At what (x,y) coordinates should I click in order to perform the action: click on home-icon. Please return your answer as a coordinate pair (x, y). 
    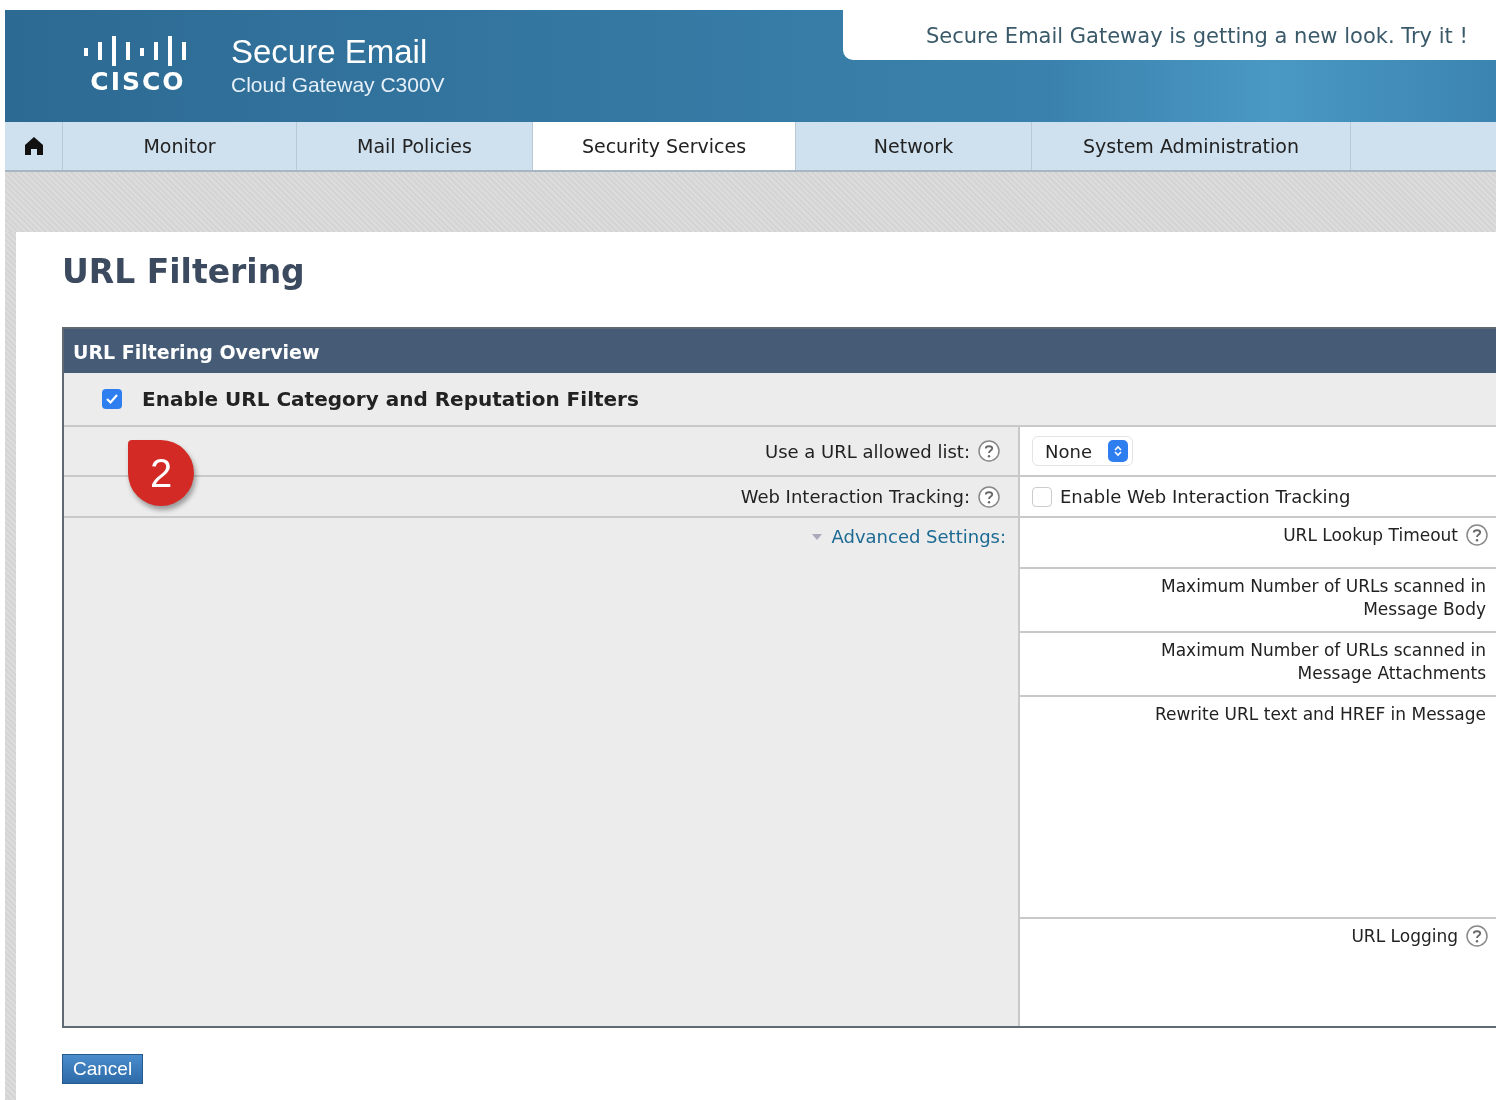
    Looking at the image, I should click on (33, 146).